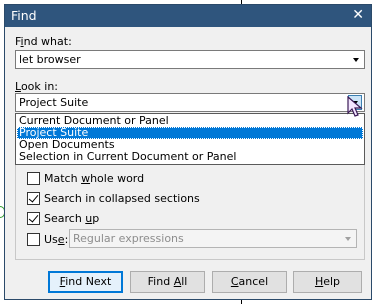  I want to click on look-in-label: Look in:, so click(36, 86).